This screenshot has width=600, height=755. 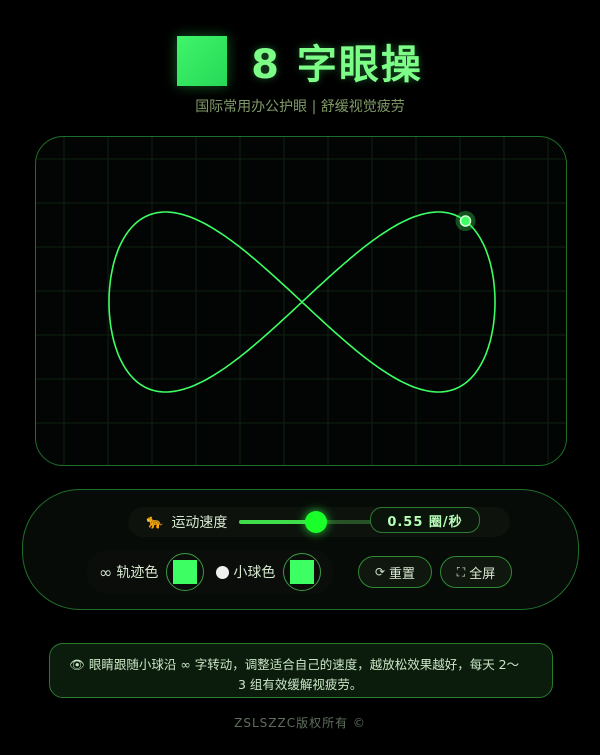 What do you see at coordinates (461, 571) in the screenshot?
I see `fullscreen-icon: ⛶` at bounding box center [461, 571].